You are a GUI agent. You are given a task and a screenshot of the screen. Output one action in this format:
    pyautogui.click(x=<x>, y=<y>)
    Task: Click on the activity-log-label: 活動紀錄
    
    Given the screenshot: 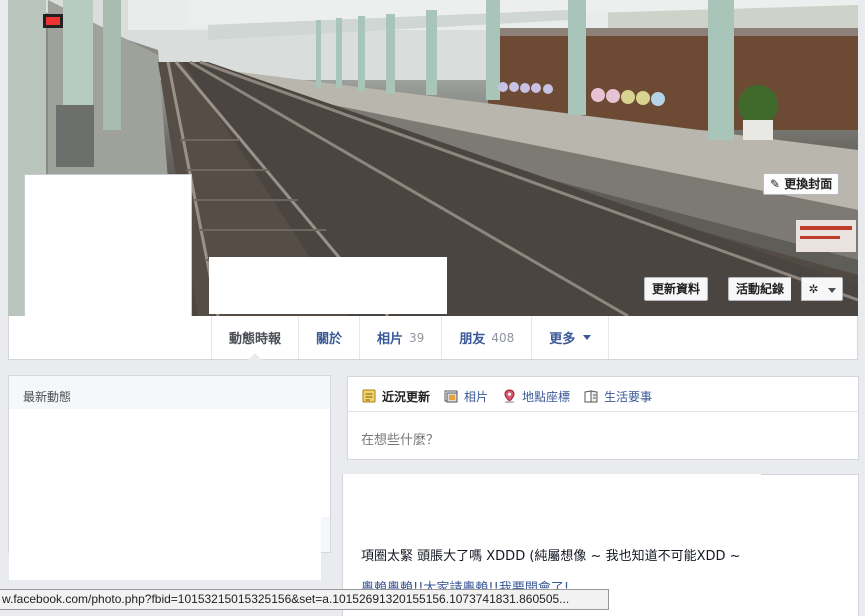 What is the action you would take?
    pyautogui.click(x=760, y=289)
    